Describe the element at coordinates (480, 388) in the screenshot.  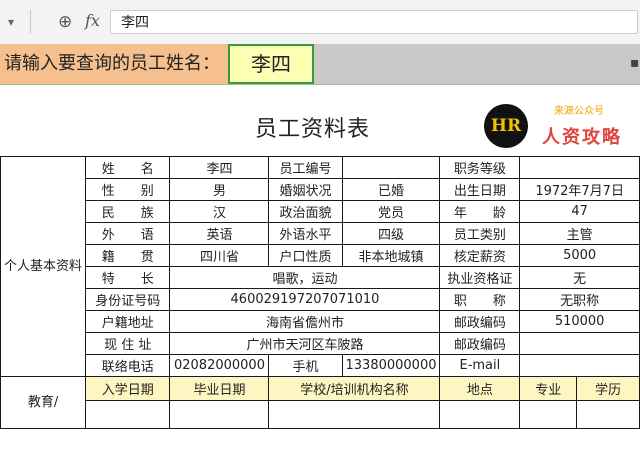
I see `column-header: 地点` at that location.